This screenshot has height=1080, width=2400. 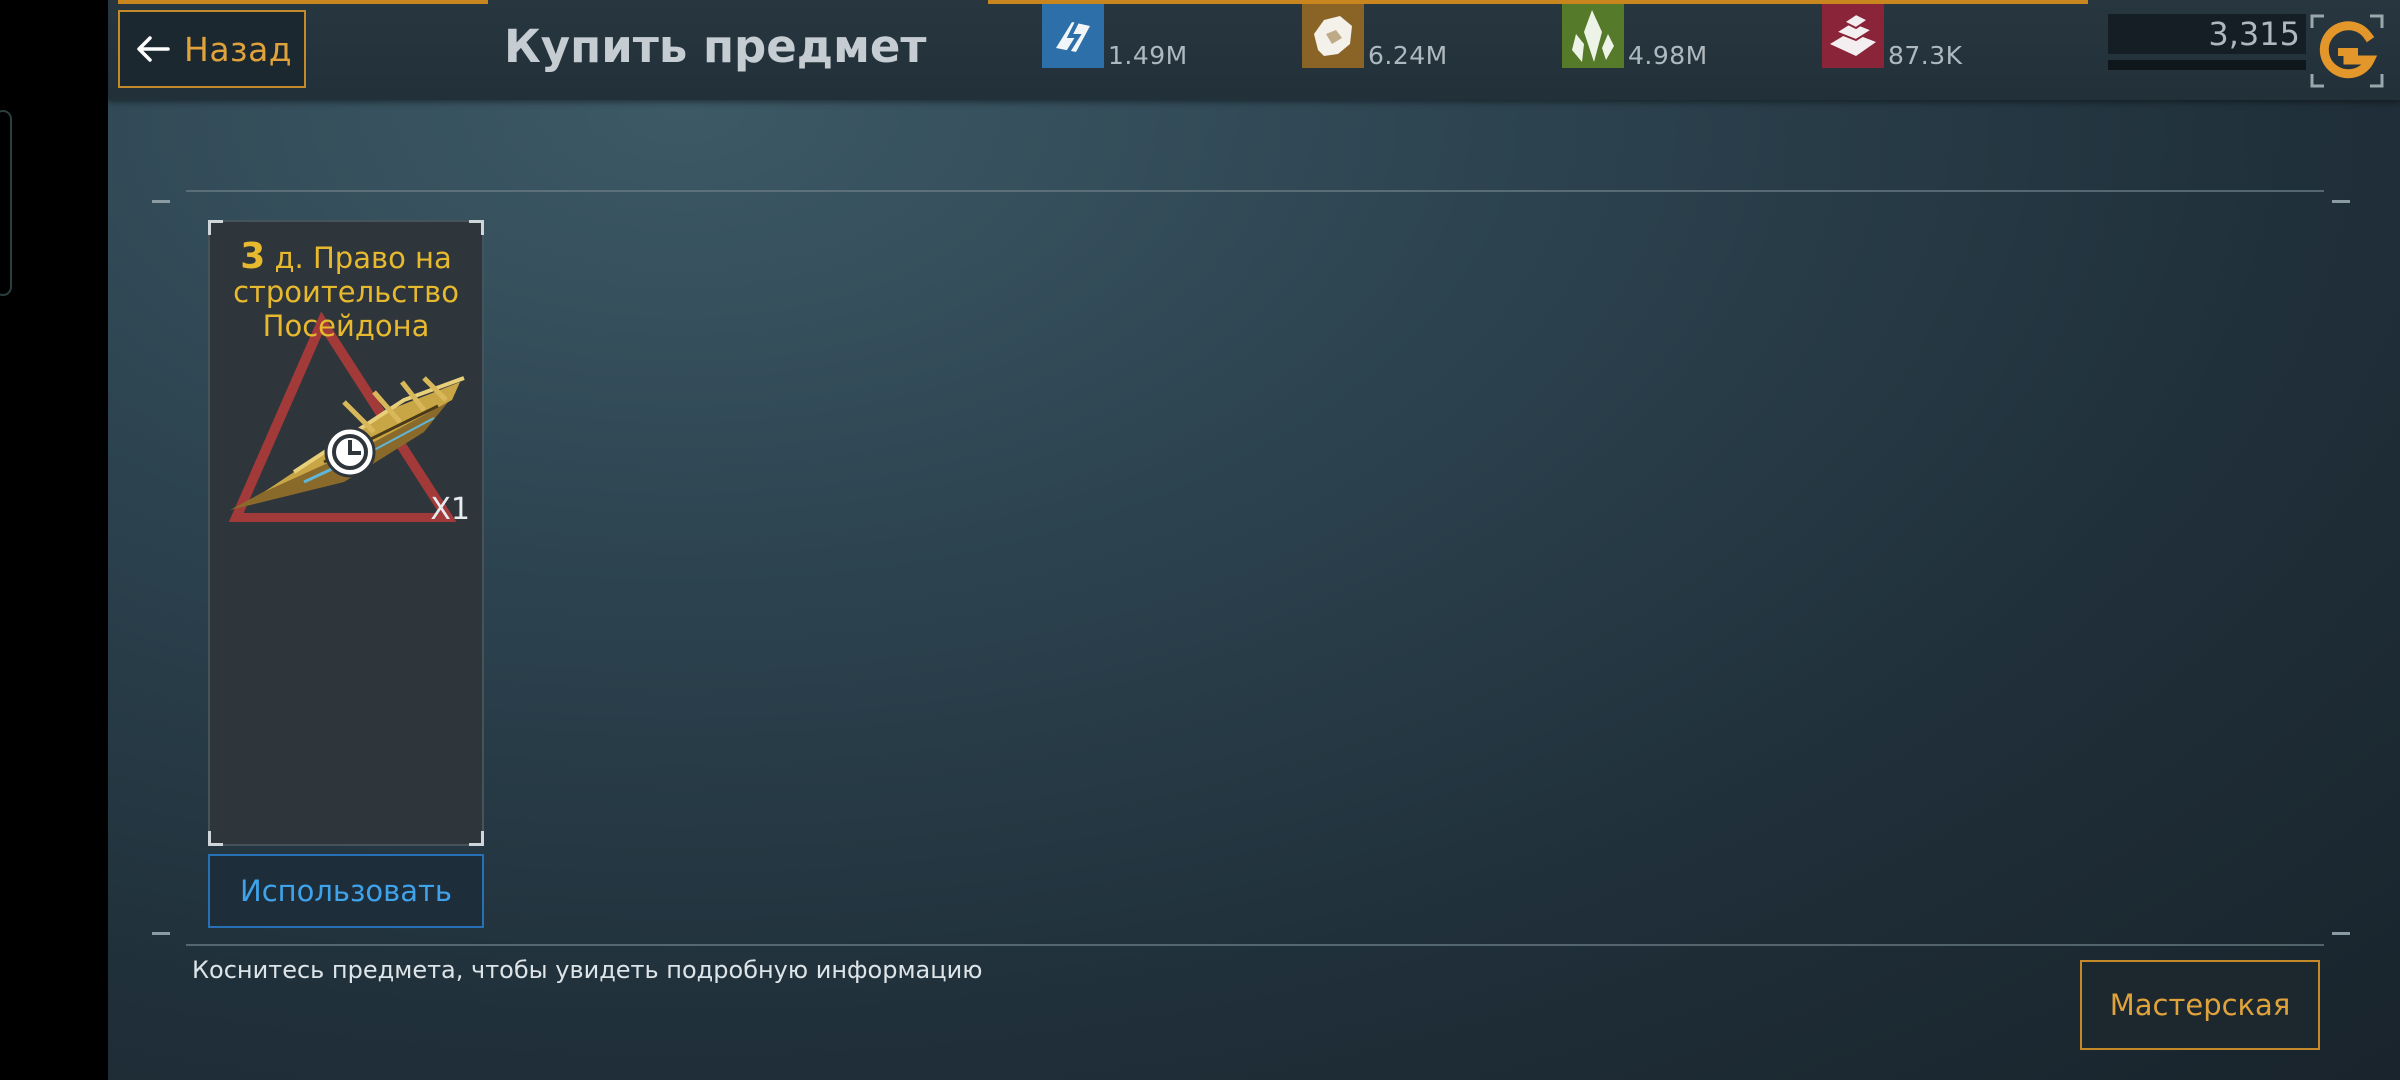 I want to click on energy-icon, so click(x=1073, y=36).